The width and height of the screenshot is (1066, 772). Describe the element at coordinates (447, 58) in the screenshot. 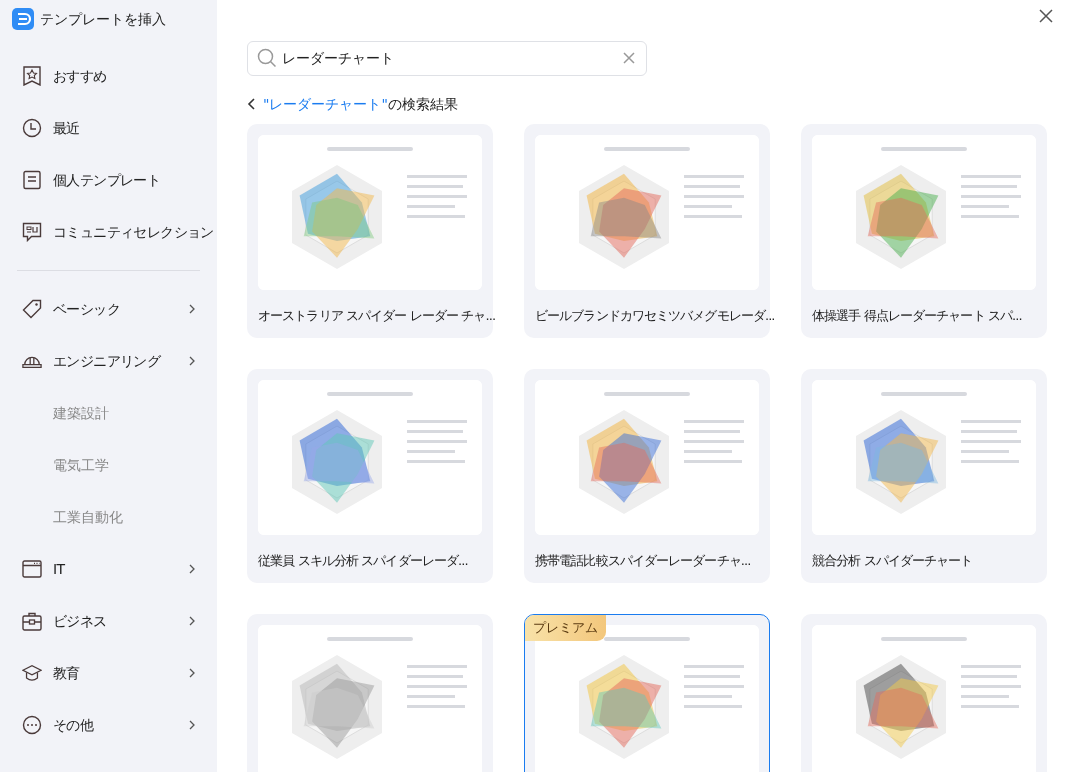

I see `search-field: レーダーチャート` at that location.